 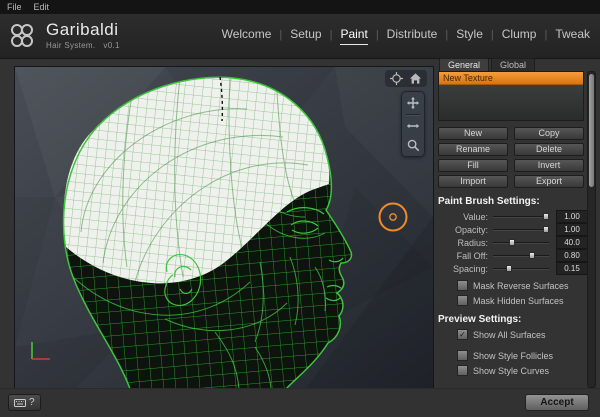 I want to click on panel-tabs: General Global, so click(x=517, y=64).